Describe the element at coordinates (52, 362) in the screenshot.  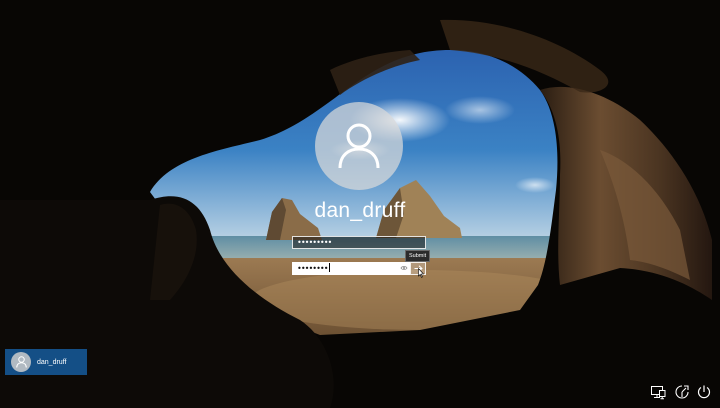
I see `user-tile-label: dan_druff` at that location.